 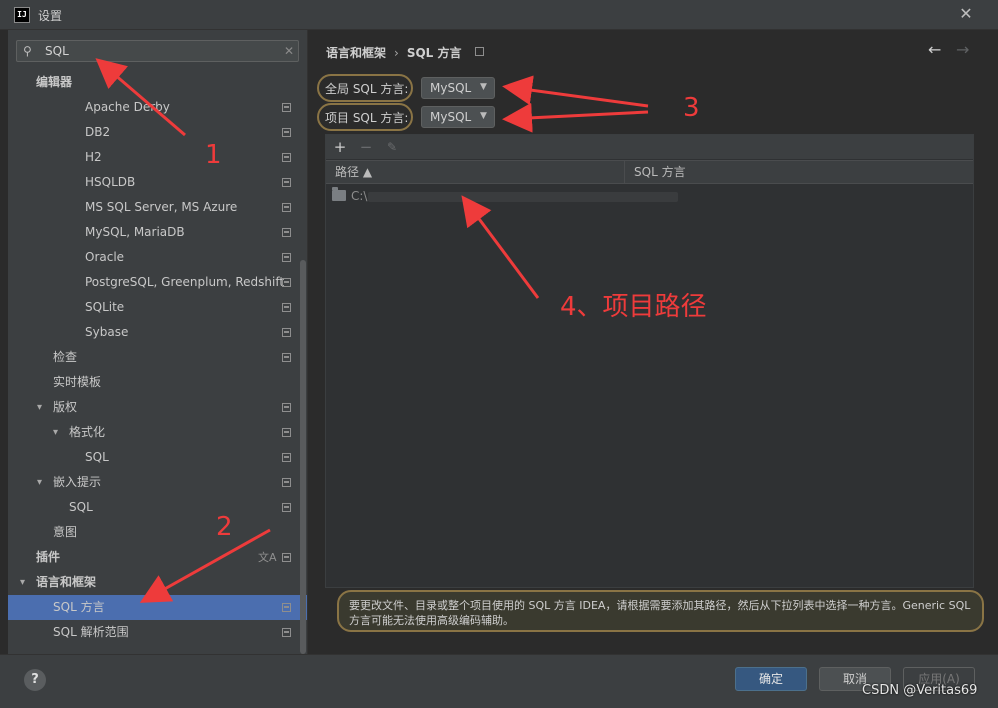 I want to click on tree-item: ▾ 嵌入提示, so click(x=157, y=482).